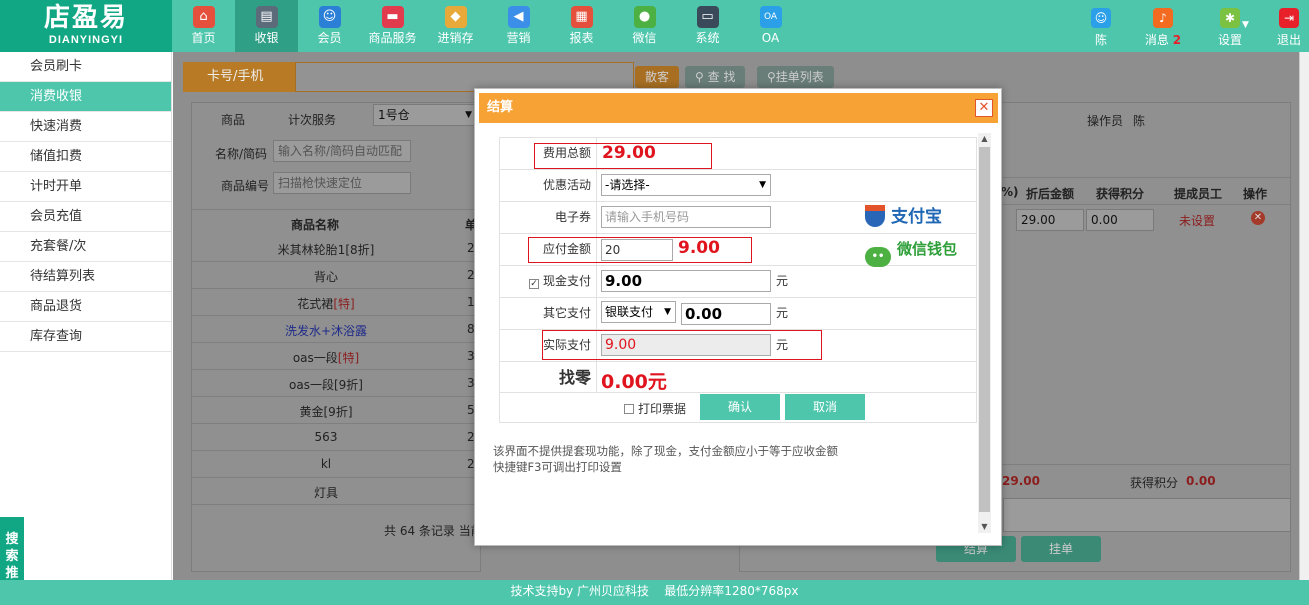  What do you see at coordinates (326, 330) in the screenshot?
I see `list-item: 洗发水+沐浴露` at bounding box center [326, 330].